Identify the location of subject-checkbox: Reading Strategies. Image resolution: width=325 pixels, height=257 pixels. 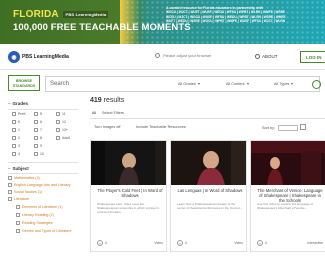
(34, 223).